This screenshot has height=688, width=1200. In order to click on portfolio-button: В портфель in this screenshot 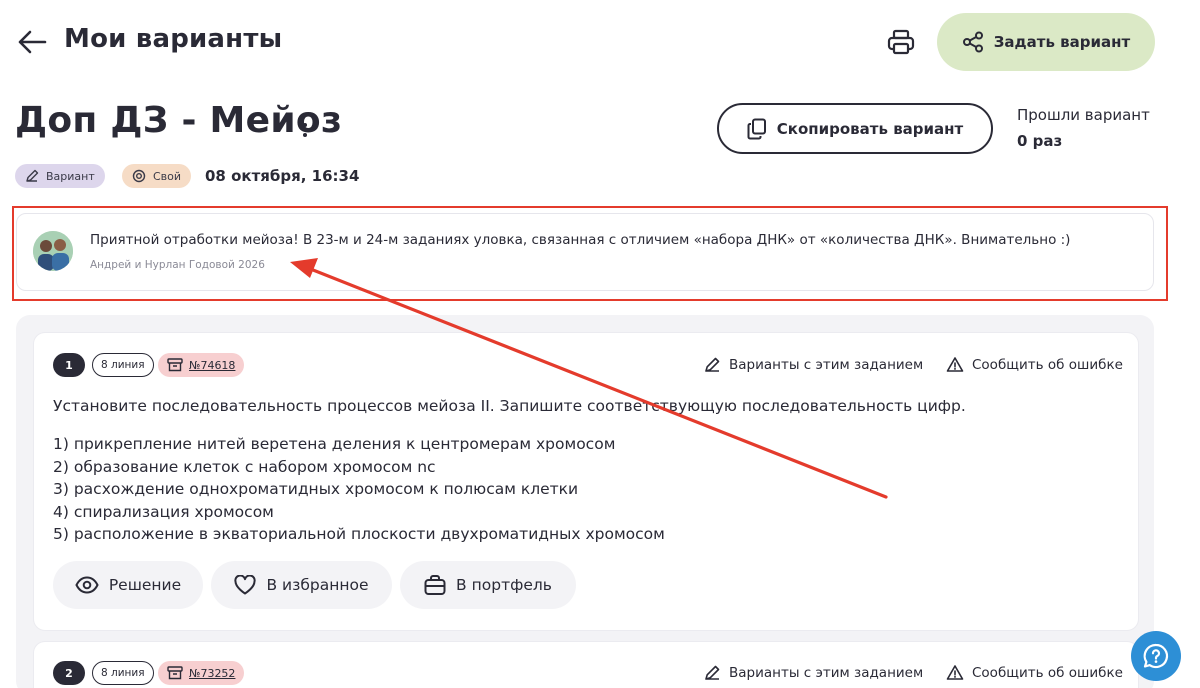, I will do `click(488, 585)`.